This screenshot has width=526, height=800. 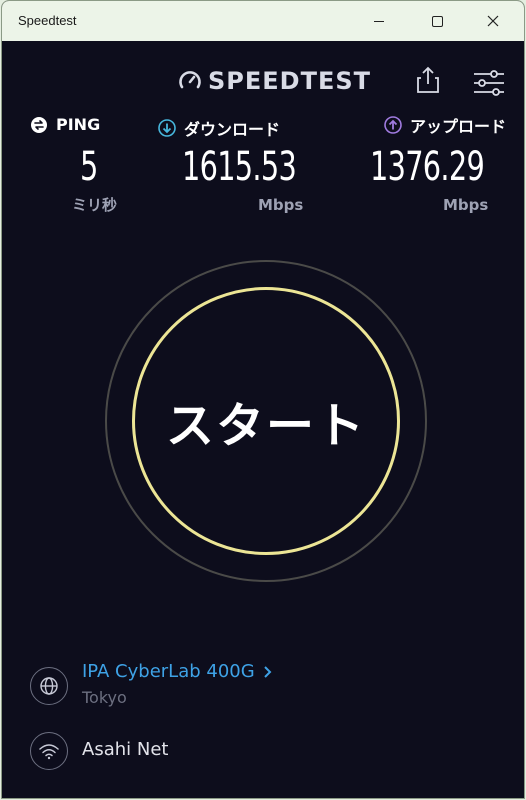 What do you see at coordinates (489, 83) in the screenshot?
I see `settings-sliders-icon` at bounding box center [489, 83].